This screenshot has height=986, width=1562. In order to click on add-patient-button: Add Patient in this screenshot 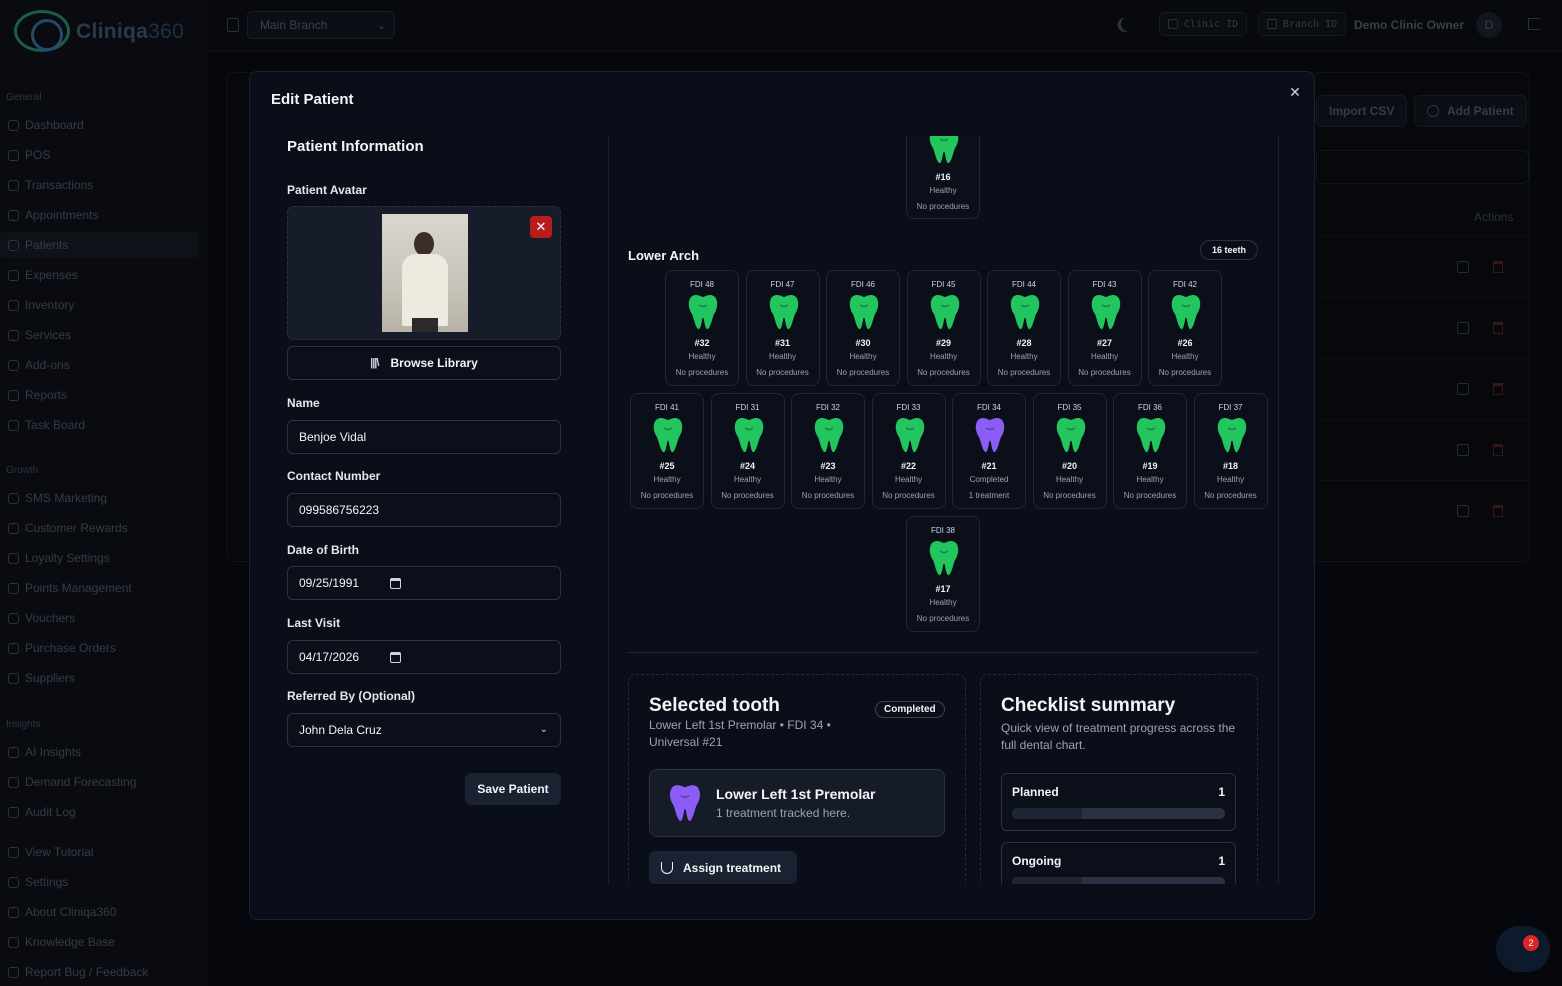, I will do `click(1470, 111)`.